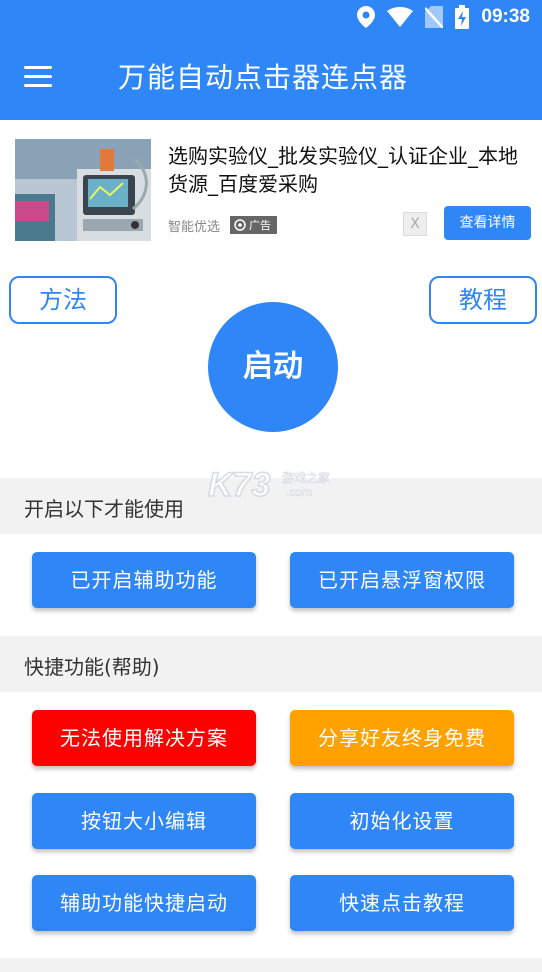 The height and width of the screenshot is (972, 542). Describe the element at coordinates (402, 580) in the screenshot. I see `overlay-permission-enabled-button: 已开启悬浮窗权限` at that location.